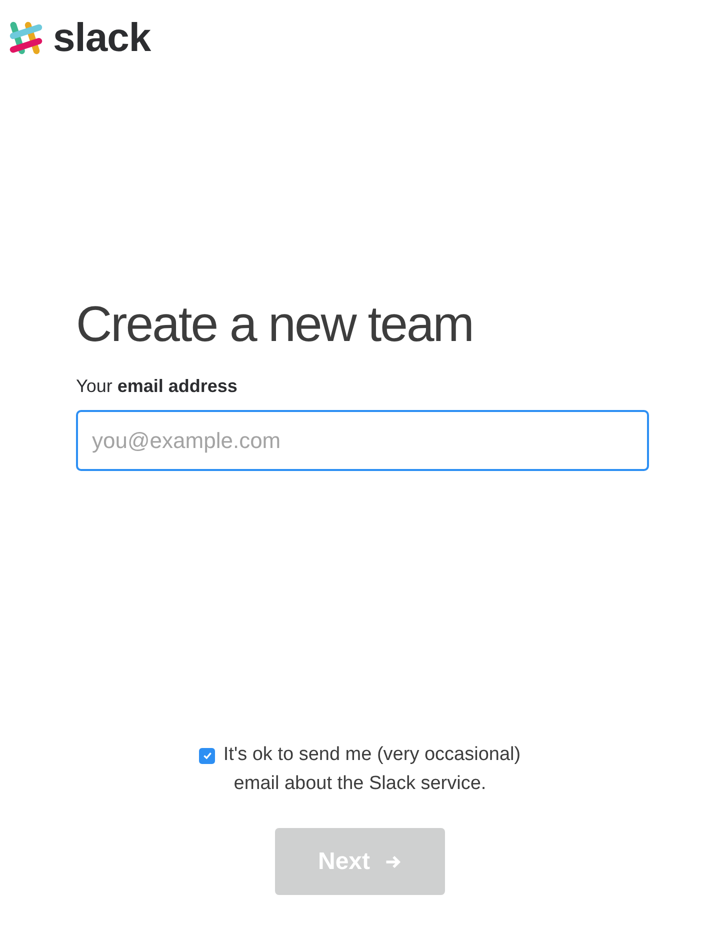 This screenshot has height=927, width=720. What do you see at coordinates (102, 38) in the screenshot?
I see `logo-wordmark: slack` at bounding box center [102, 38].